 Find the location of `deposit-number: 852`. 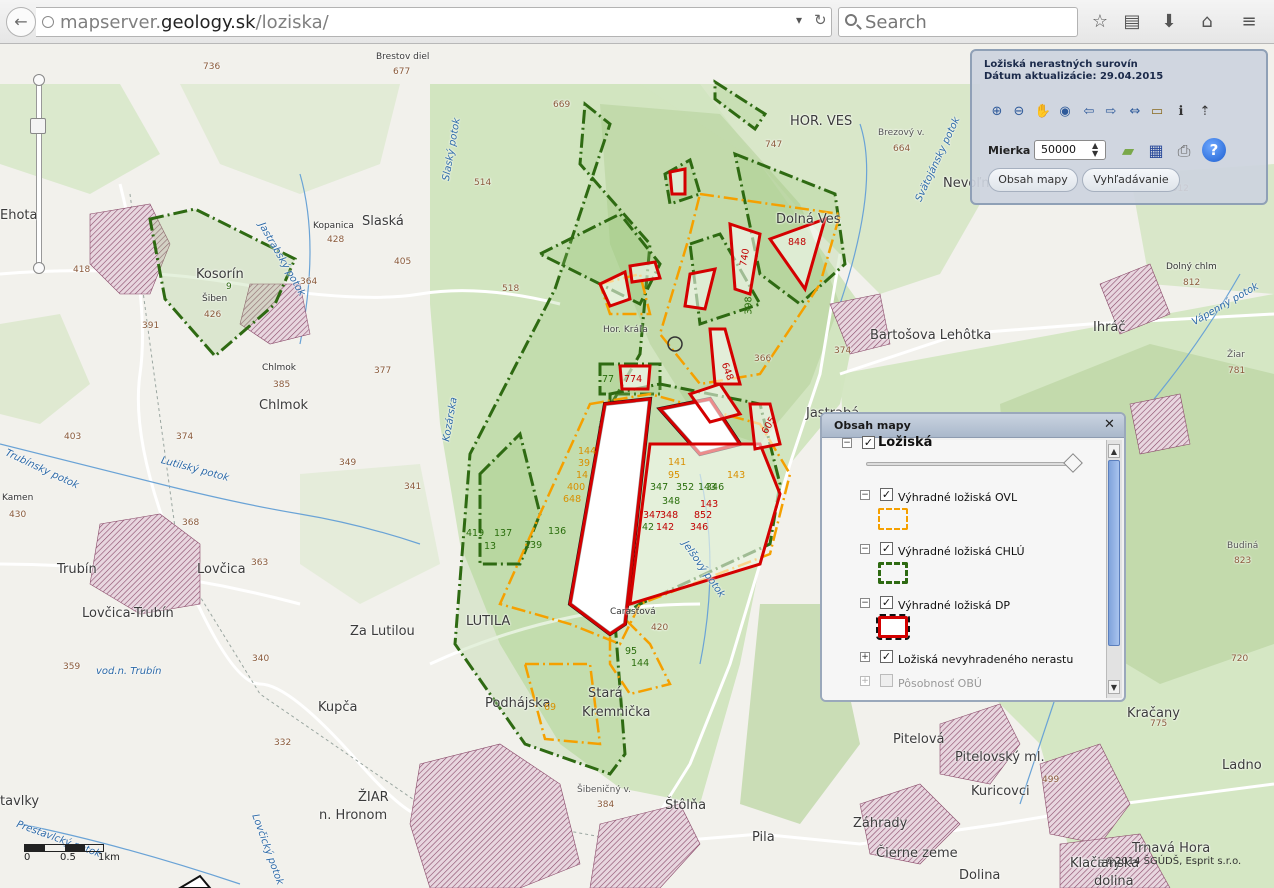

deposit-number: 852 is located at coordinates (703, 515).